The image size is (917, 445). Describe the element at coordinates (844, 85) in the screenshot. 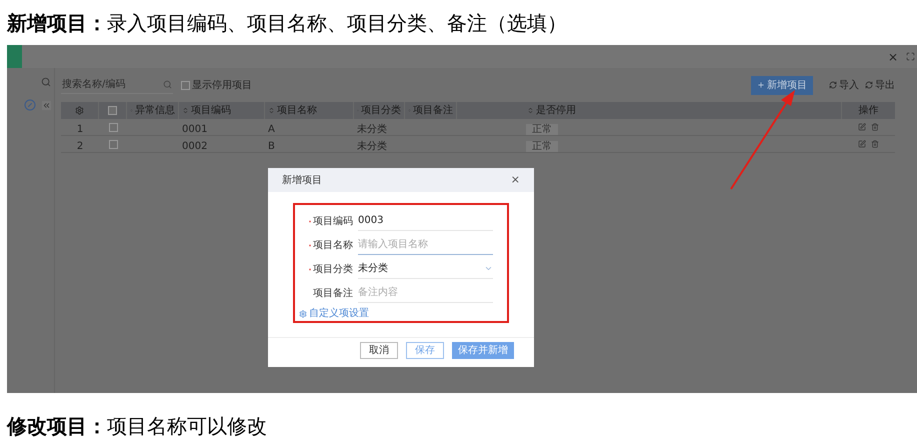

I see `toolbar-link: 导入` at that location.